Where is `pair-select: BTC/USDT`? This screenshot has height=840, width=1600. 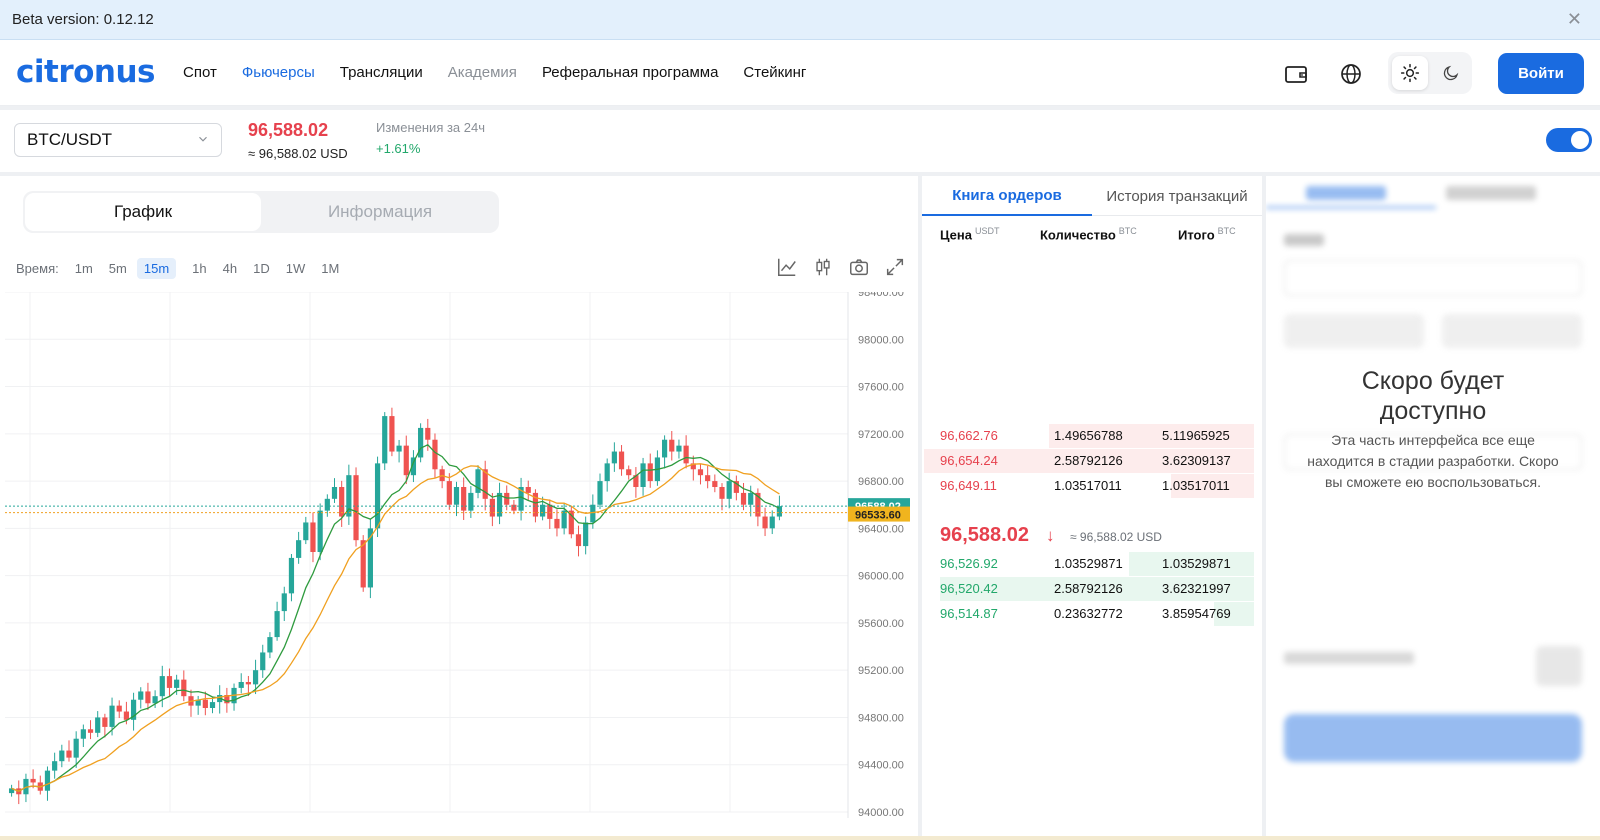
pair-select: BTC/USDT is located at coordinates (118, 140).